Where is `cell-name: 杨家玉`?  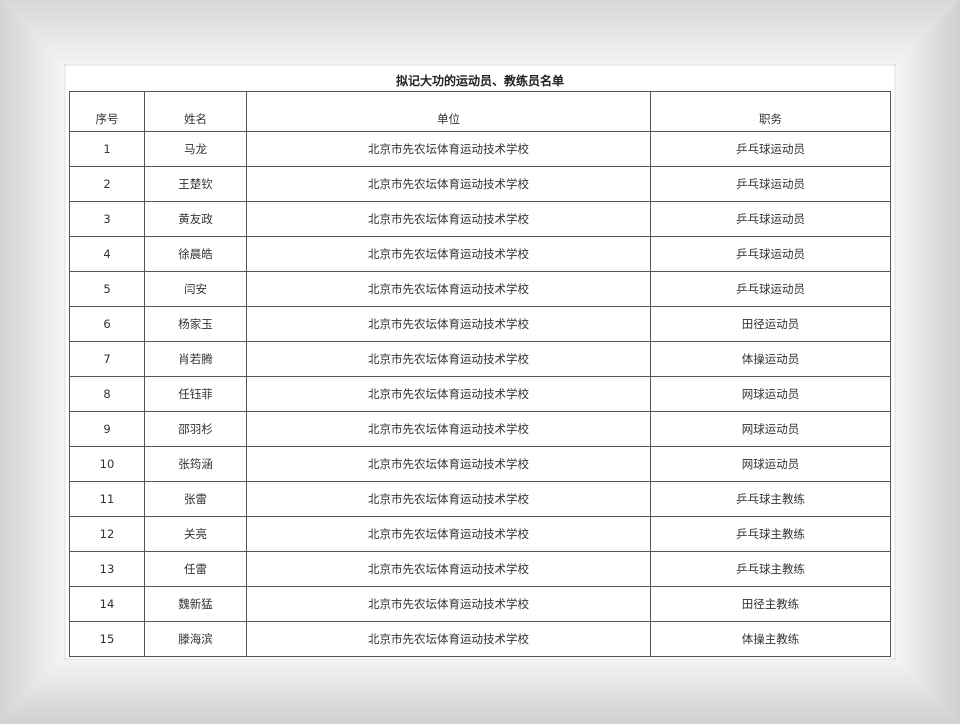
cell-name: 杨家玉 is located at coordinates (195, 324).